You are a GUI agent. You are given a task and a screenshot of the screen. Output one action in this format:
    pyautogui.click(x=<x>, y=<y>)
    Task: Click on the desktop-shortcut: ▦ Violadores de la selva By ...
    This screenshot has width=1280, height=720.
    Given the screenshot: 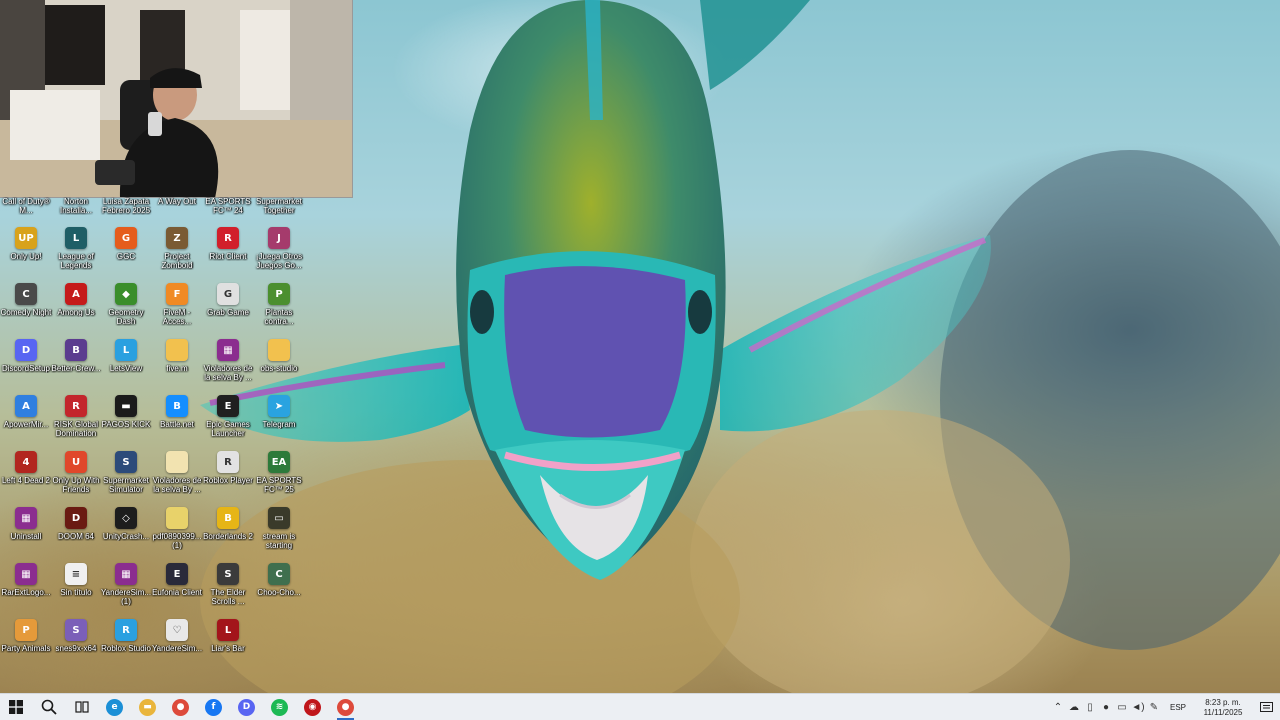 What is the action you would take?
    pyautogui.click(x=228, y=367)
    